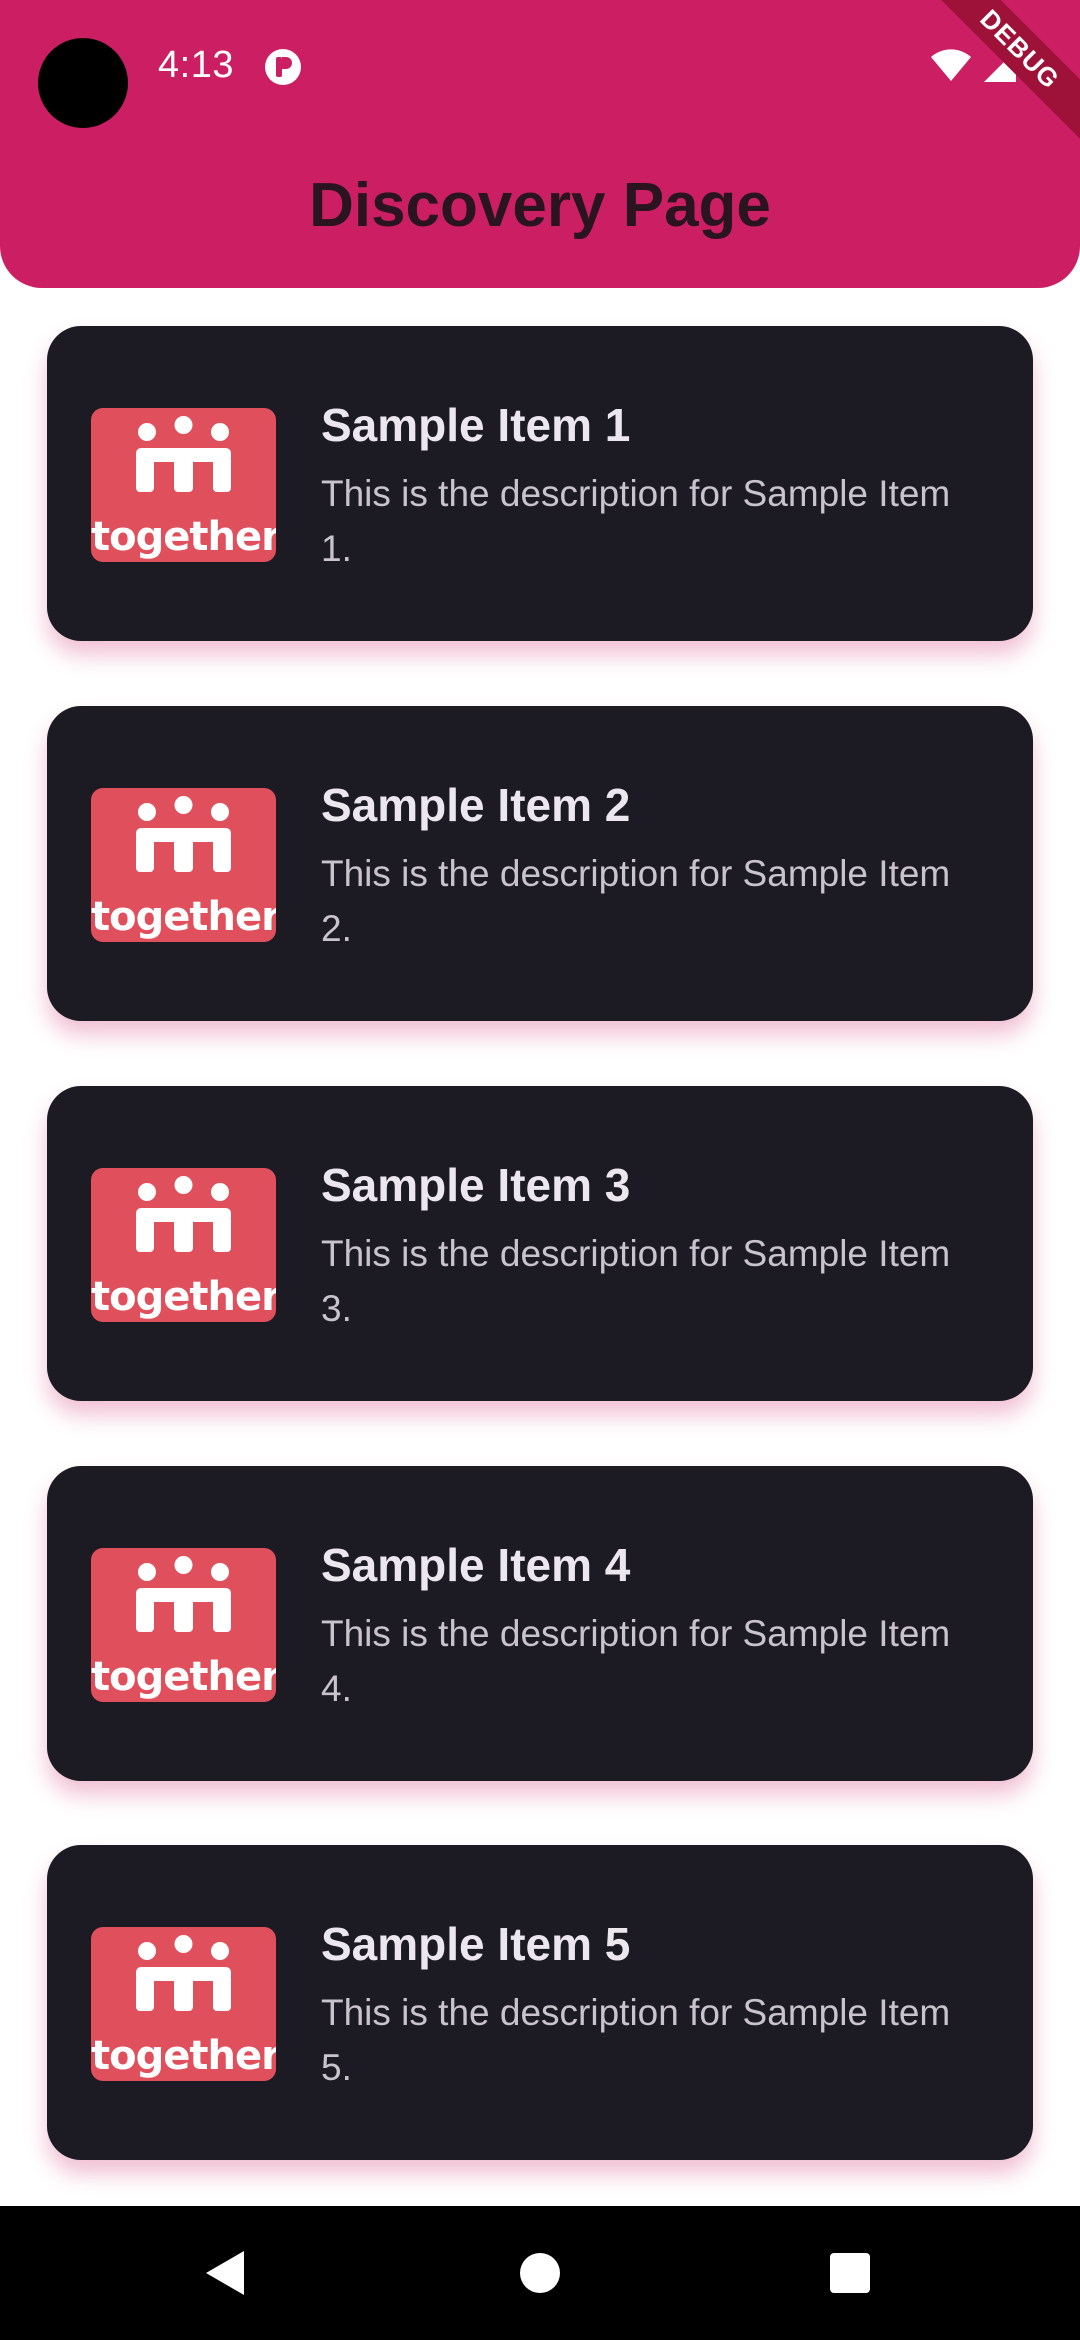  I want to click on item-title: Sample Item 5, so click(476, 1944).